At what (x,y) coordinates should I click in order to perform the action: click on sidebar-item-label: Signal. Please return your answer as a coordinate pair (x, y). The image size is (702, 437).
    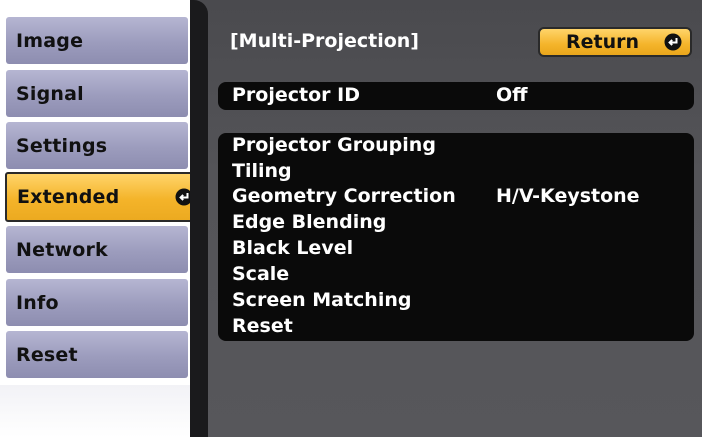
    Looking at the image, I should click on (50, 93).